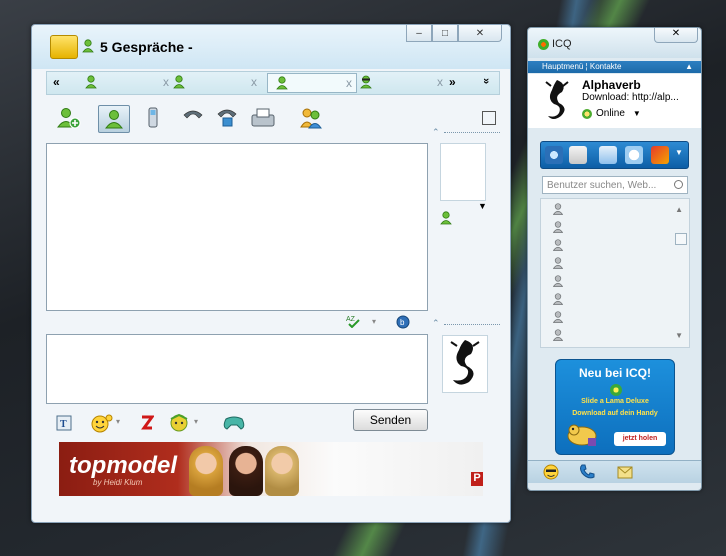 The image size is (726, 556). Describe the element at coordinates (227, 118) in the screenshot. I see `voip-button` at that location.